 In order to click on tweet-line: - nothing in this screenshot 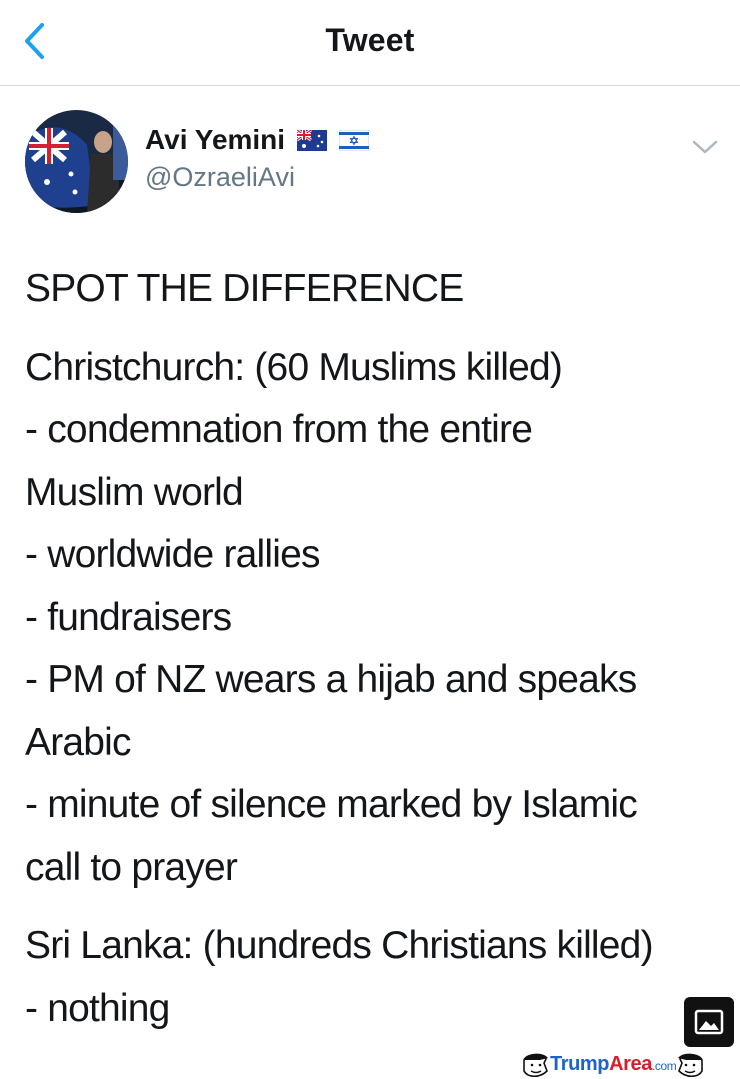, I will do `click(97, 1008)`.